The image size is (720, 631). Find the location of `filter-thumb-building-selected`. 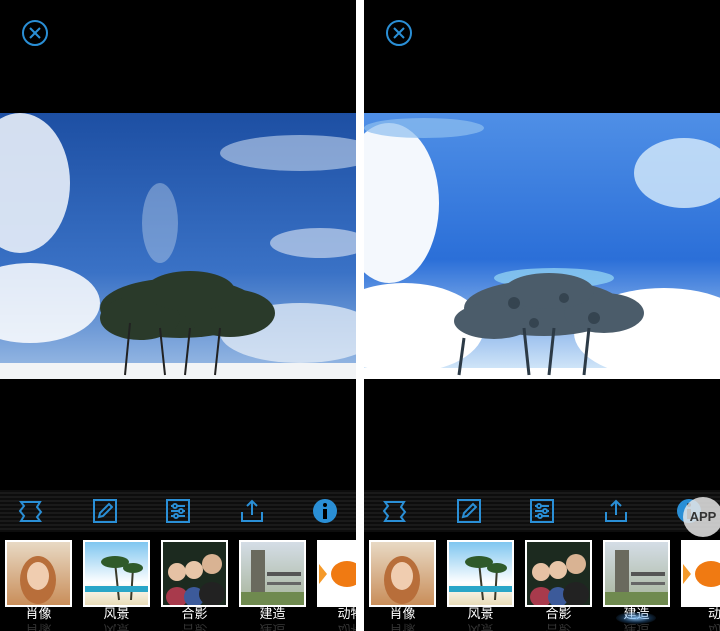

filter-thumb-building-selected is located at coordinates (636, 573).